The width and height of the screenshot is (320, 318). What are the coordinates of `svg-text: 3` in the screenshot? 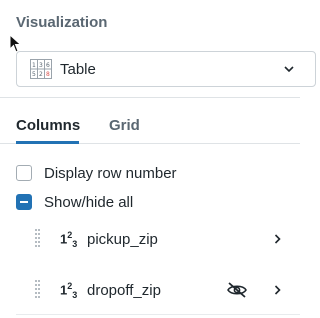 It's located at (41, 65).